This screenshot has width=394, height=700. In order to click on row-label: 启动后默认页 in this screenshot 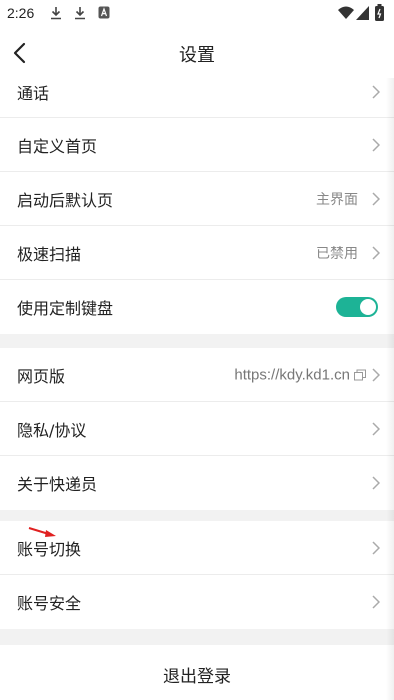, I will do `click(65, 200)`.